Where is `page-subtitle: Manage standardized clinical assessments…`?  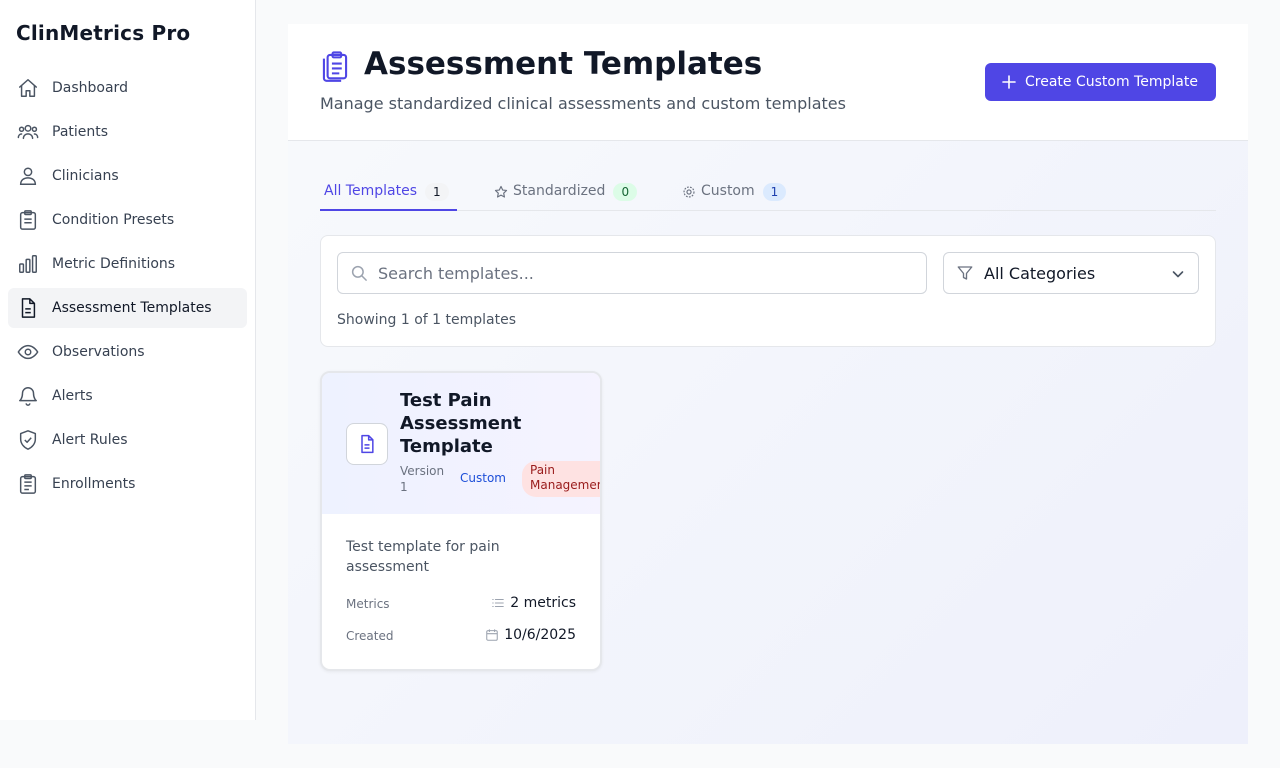
page-subtitle: Manage standardized clinical assessments… is located at coordinates (583, 103).